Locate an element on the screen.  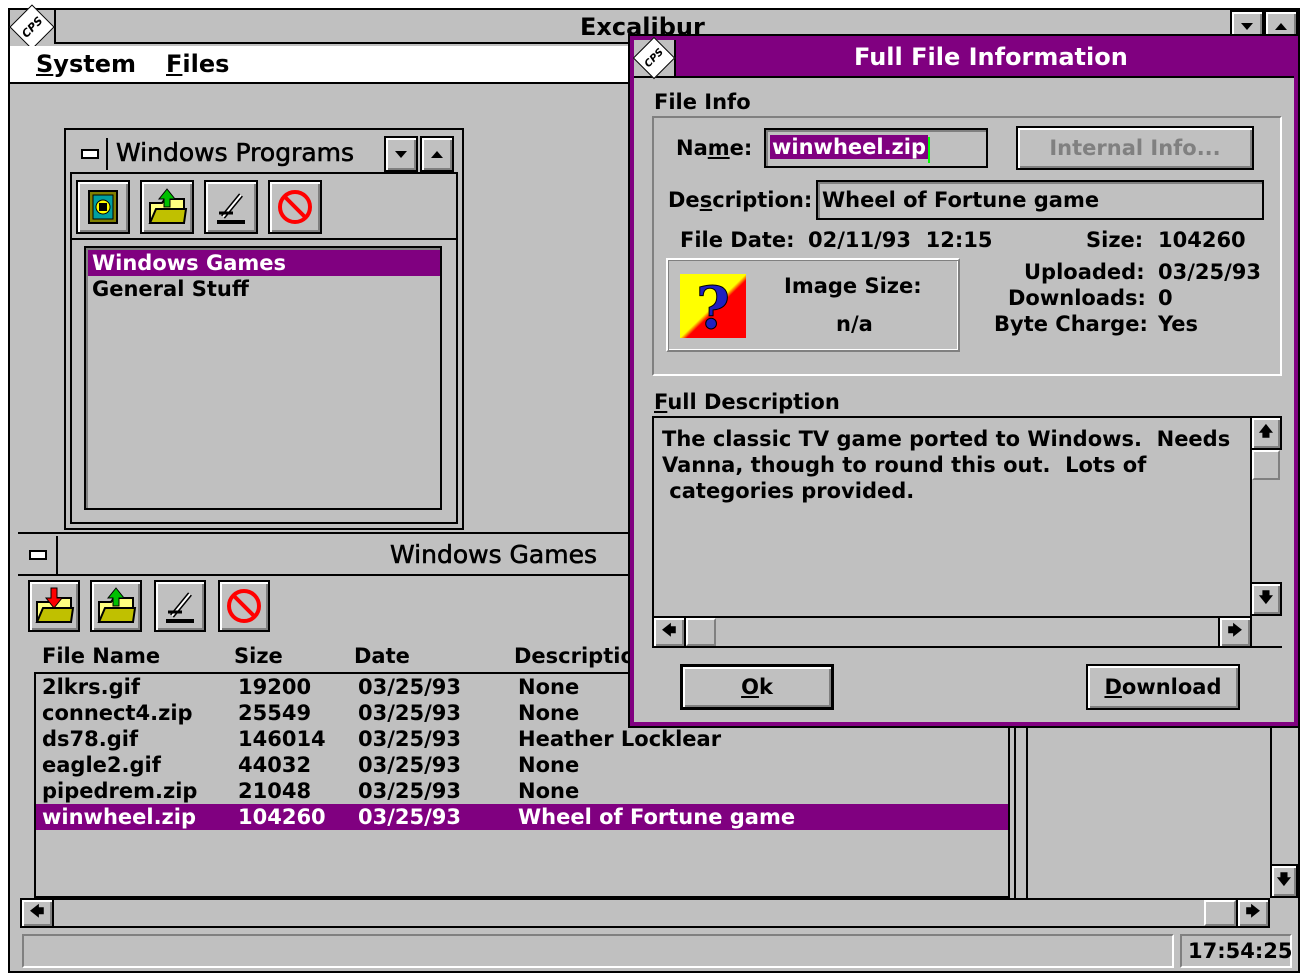
programs-open-button is located at coordinates (167, 207).